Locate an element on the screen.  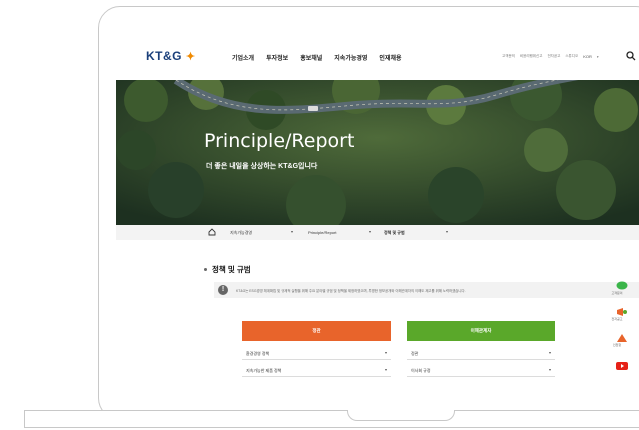
quick-item-youtube is located at coordinates (617, 367).